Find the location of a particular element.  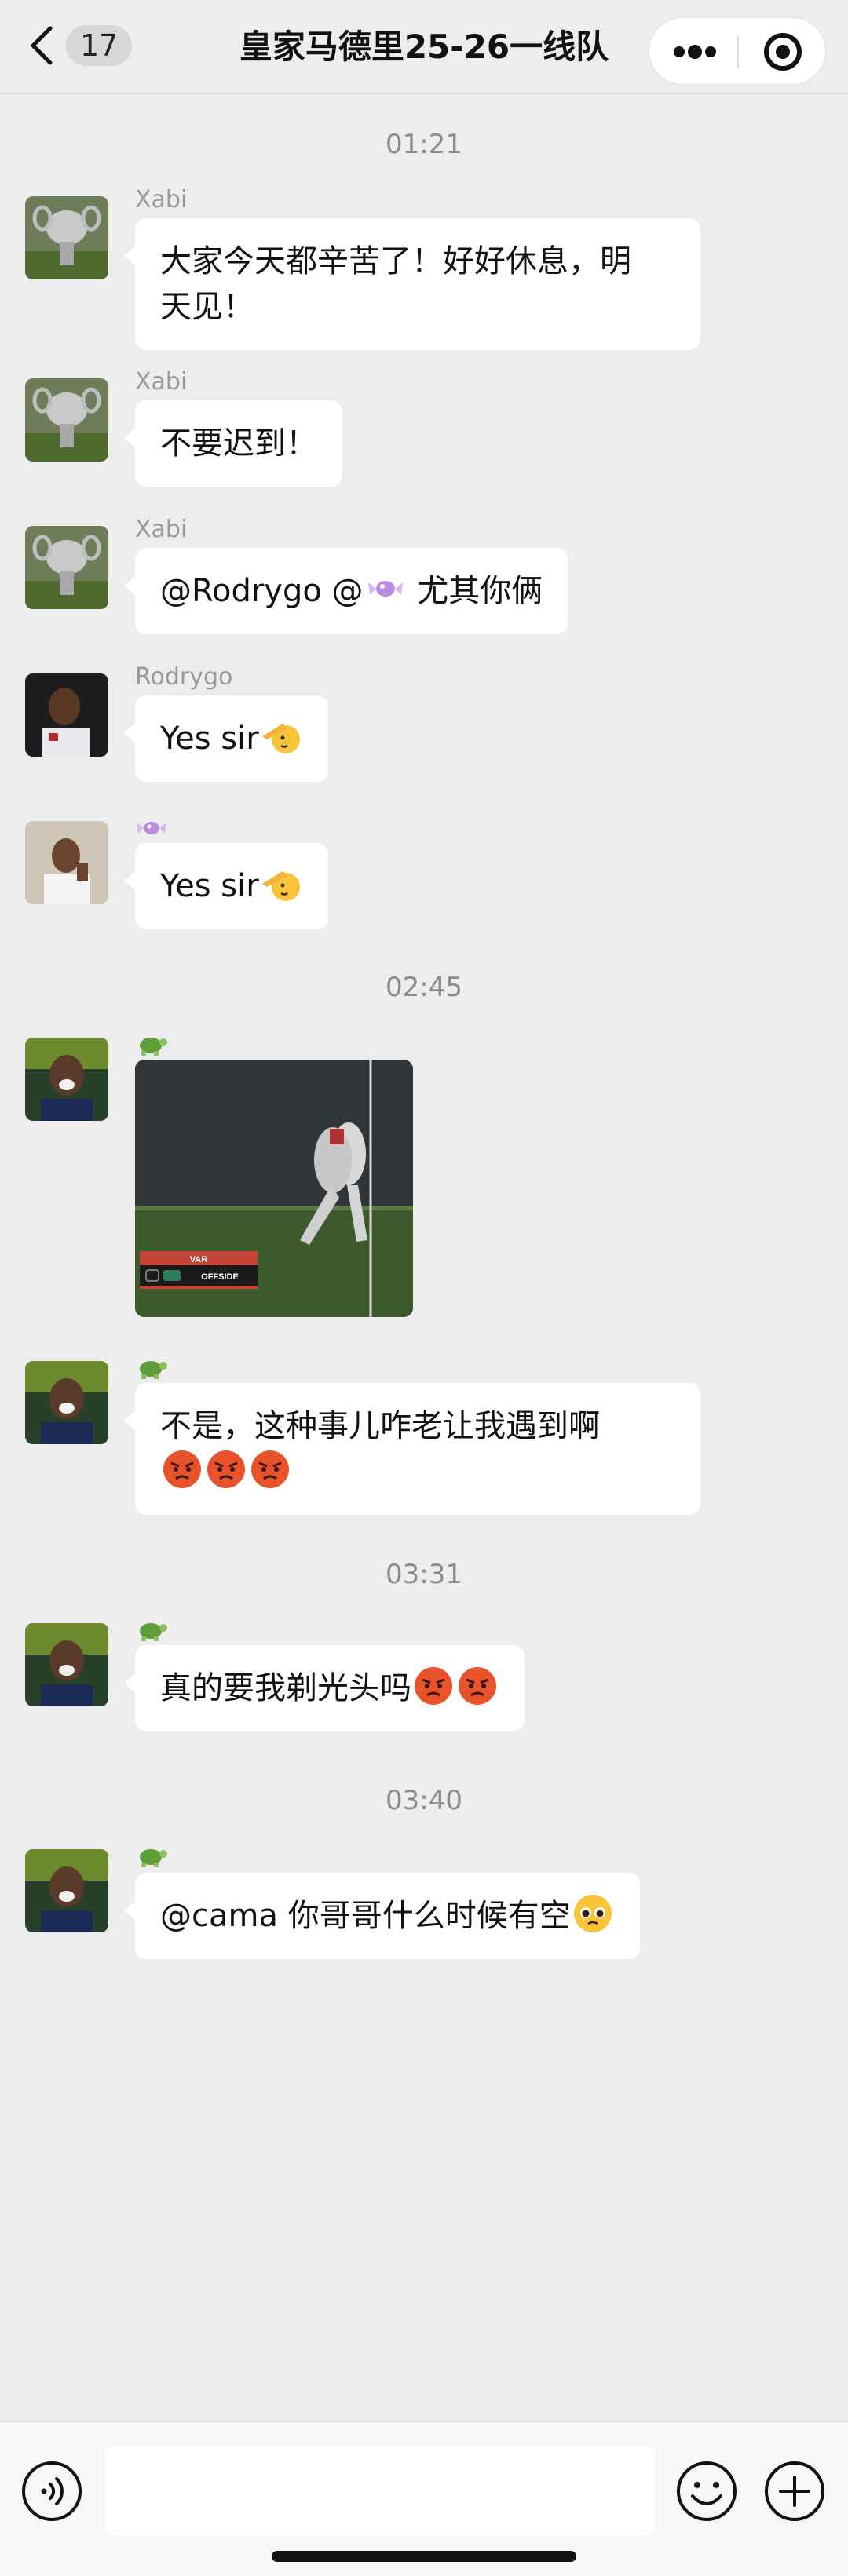

close-button is located at coordinates (783, 52).